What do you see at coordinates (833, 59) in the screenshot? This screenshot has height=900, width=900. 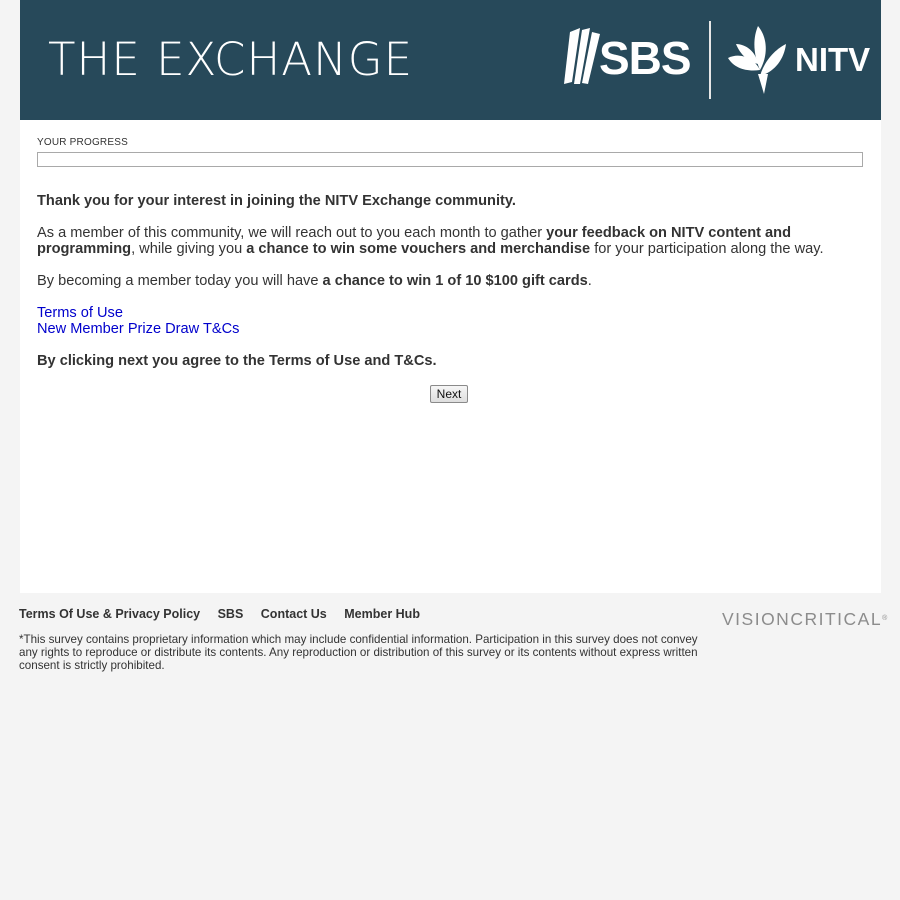 I see `nitv-logo-text: NITV` at bounding box center [833, 59].